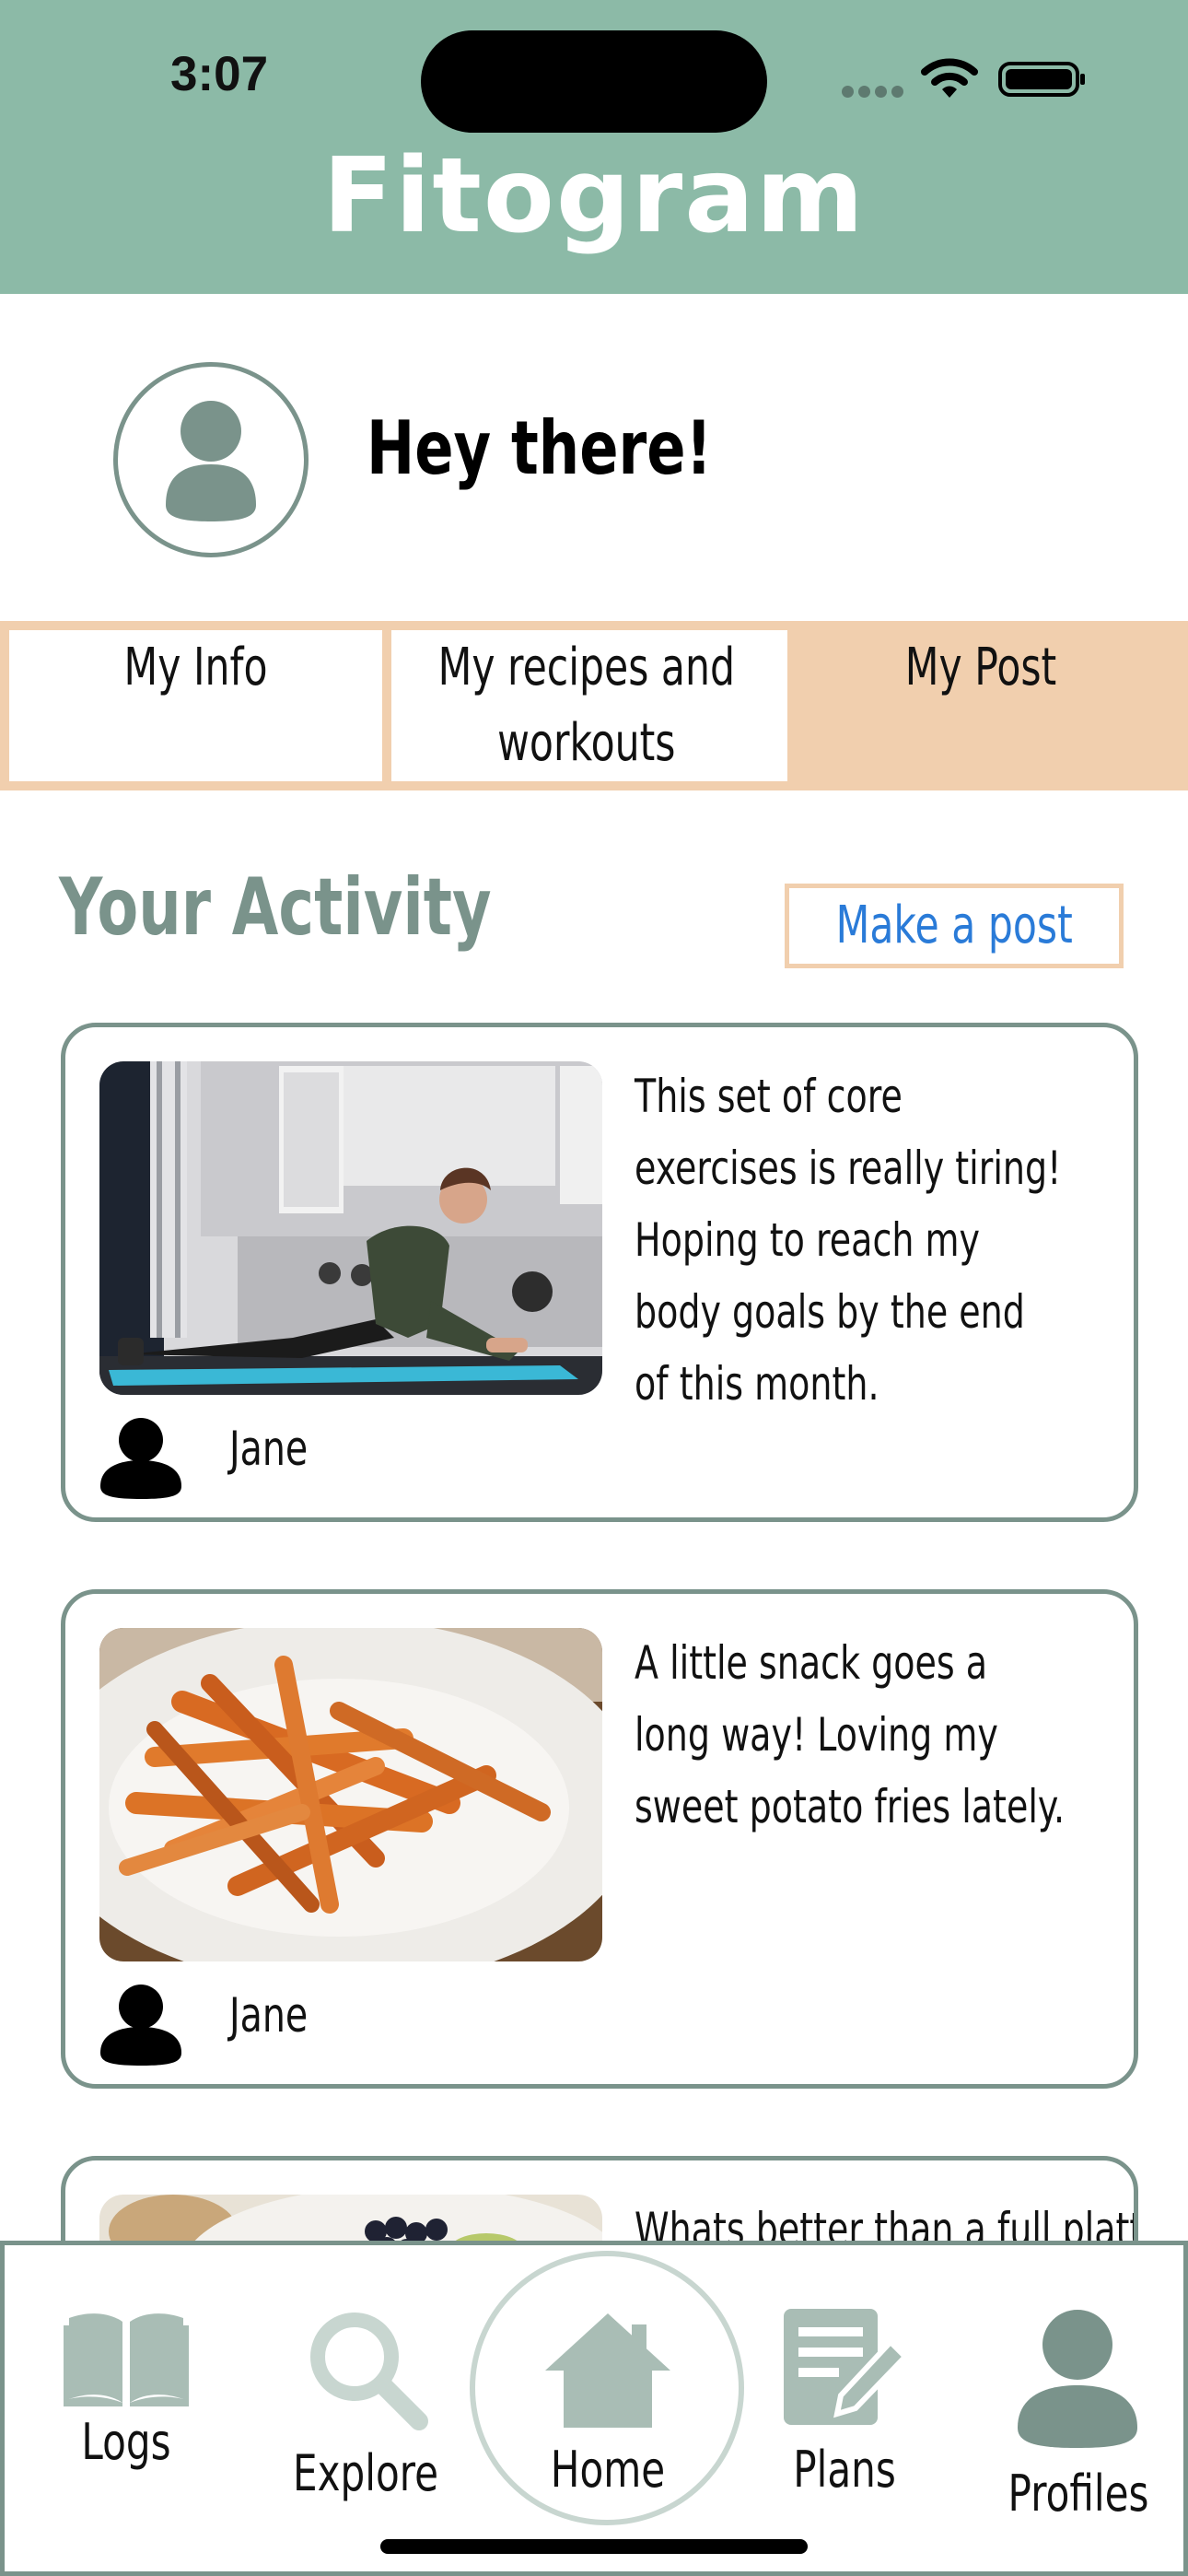  Describe the element at coordinates (219, 74) in the screenshot. I see `status-time: 3:07` at that location.